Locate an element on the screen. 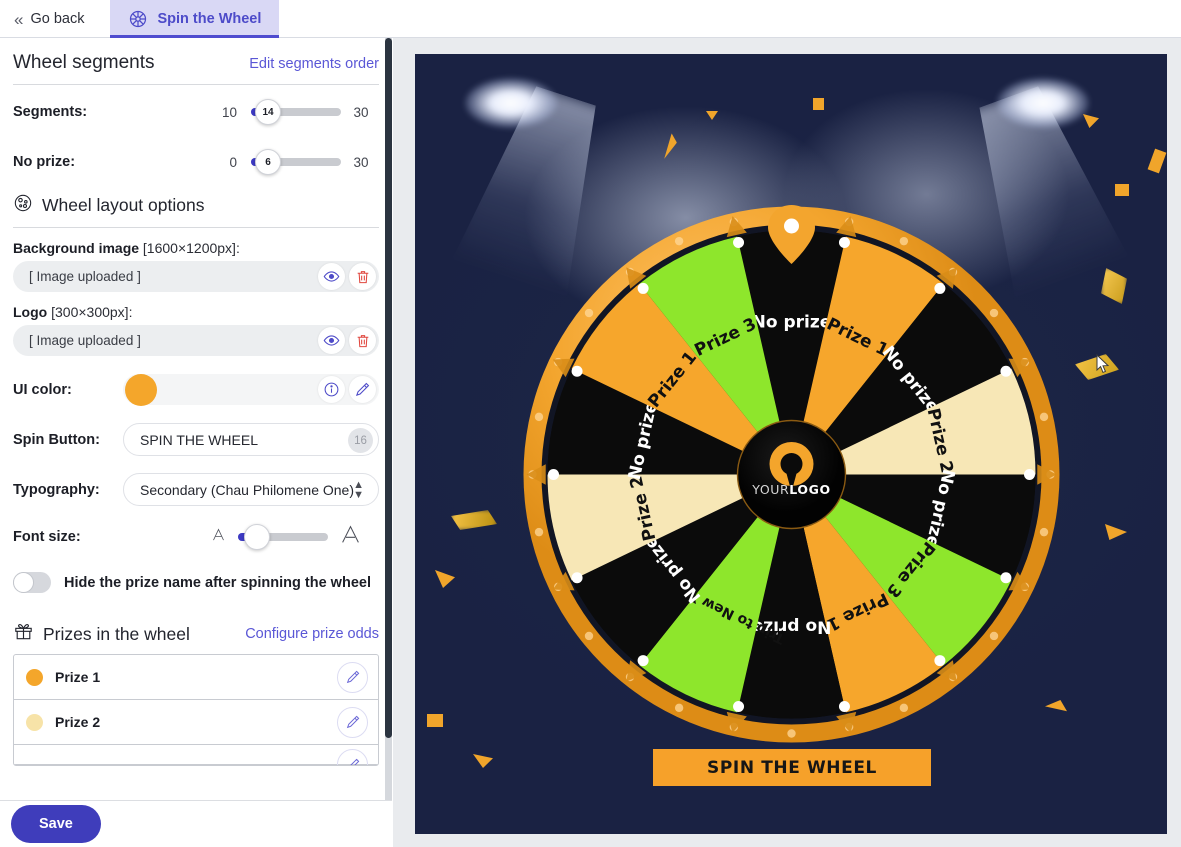  font-size-slider-thumb is located at coordinates (257, 537).